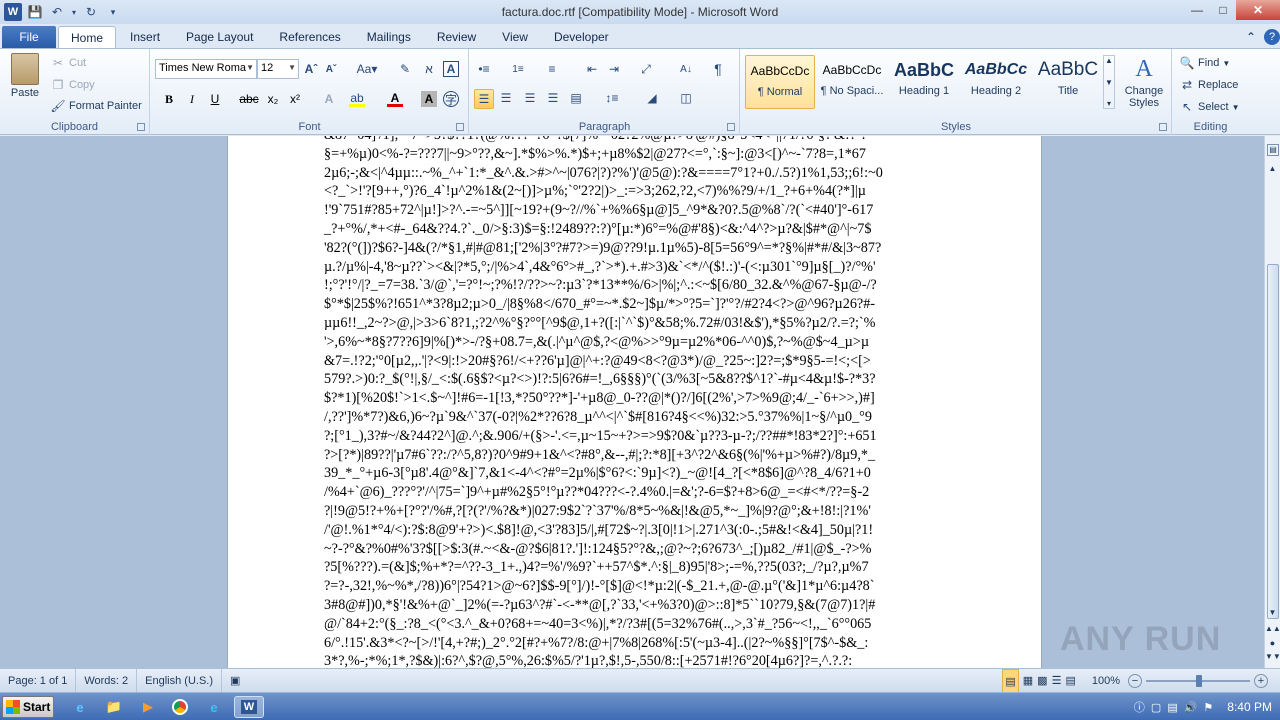  What do you see at coordinates (484, 69) in the screenshot?
I see `bullets-button: •≡` at bounding box center [484, 69].